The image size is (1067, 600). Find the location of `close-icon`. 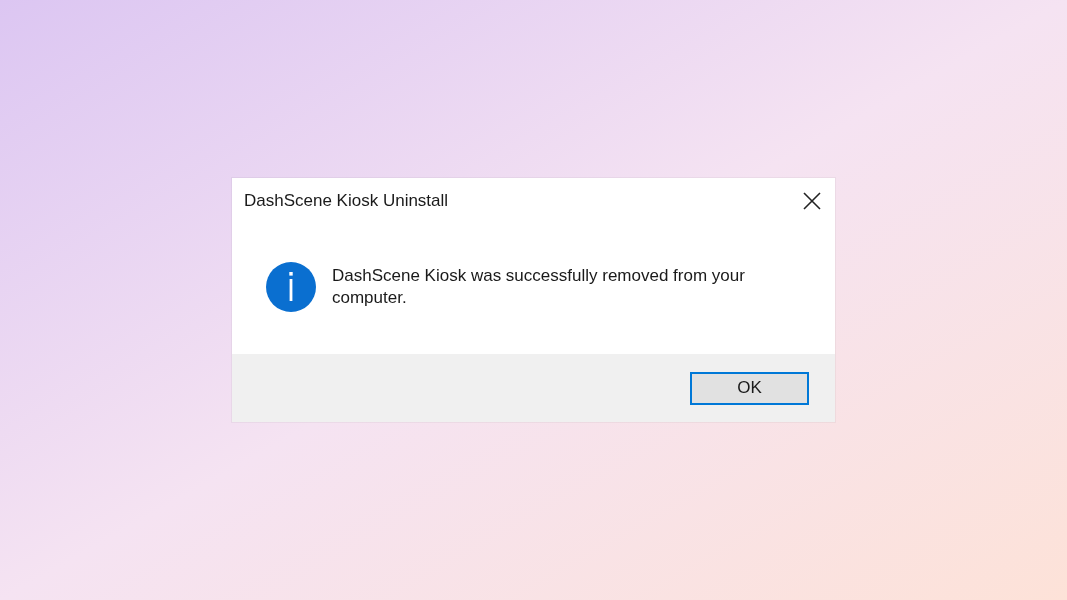

close-icon is located at coordinates (812, 201).